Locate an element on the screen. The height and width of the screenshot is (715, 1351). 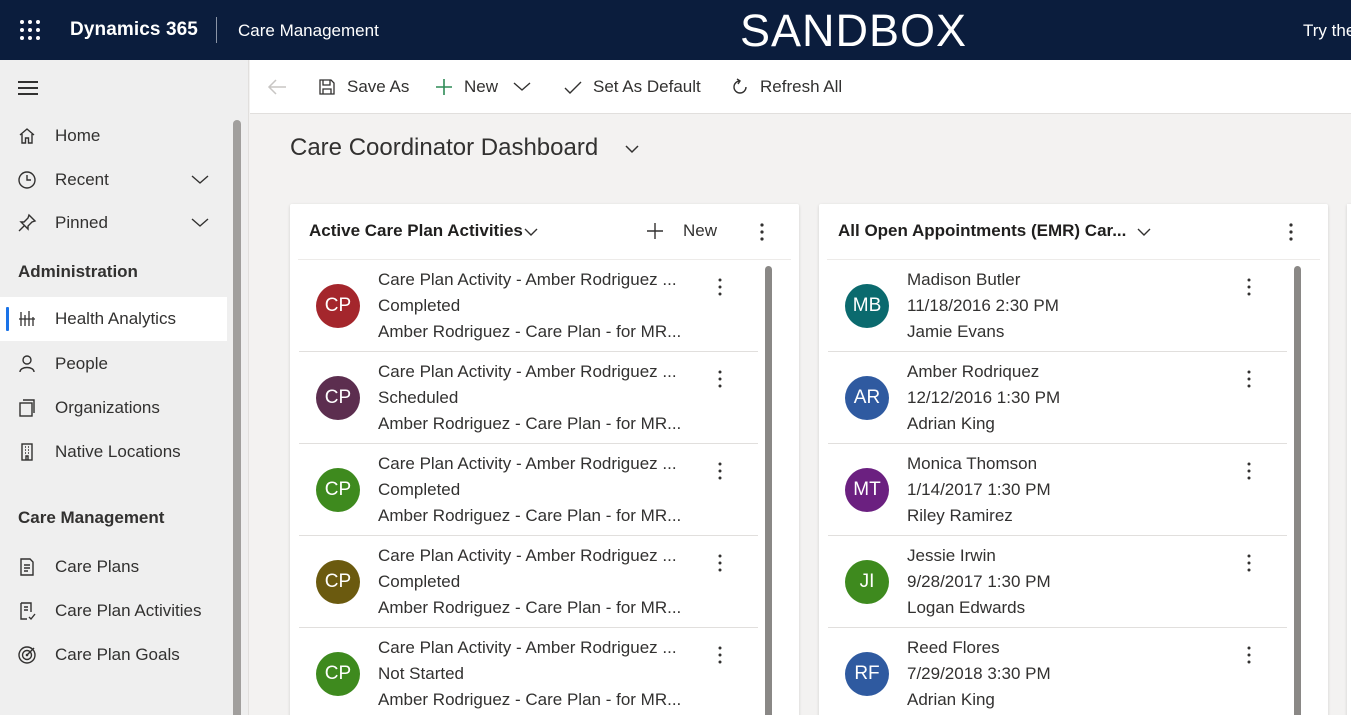
sidebar-item-label: Native Locations is located at coordinates (118, 451).